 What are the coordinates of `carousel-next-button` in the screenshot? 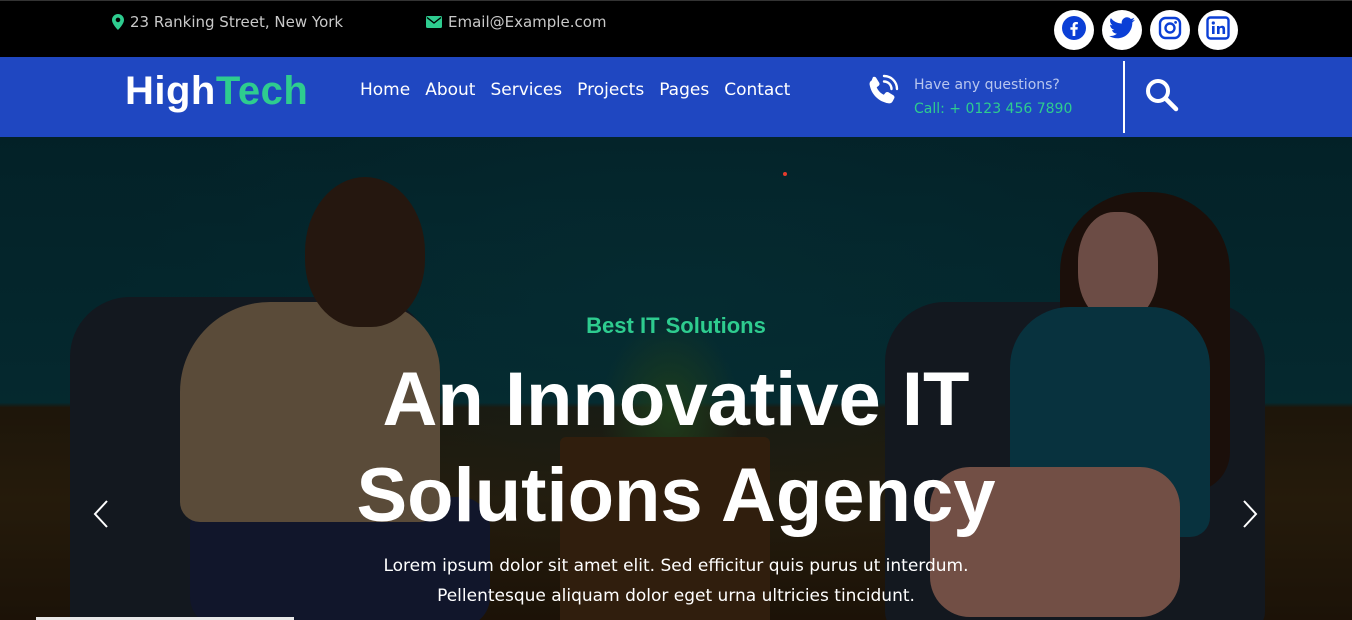 It's located at (1250, 516).